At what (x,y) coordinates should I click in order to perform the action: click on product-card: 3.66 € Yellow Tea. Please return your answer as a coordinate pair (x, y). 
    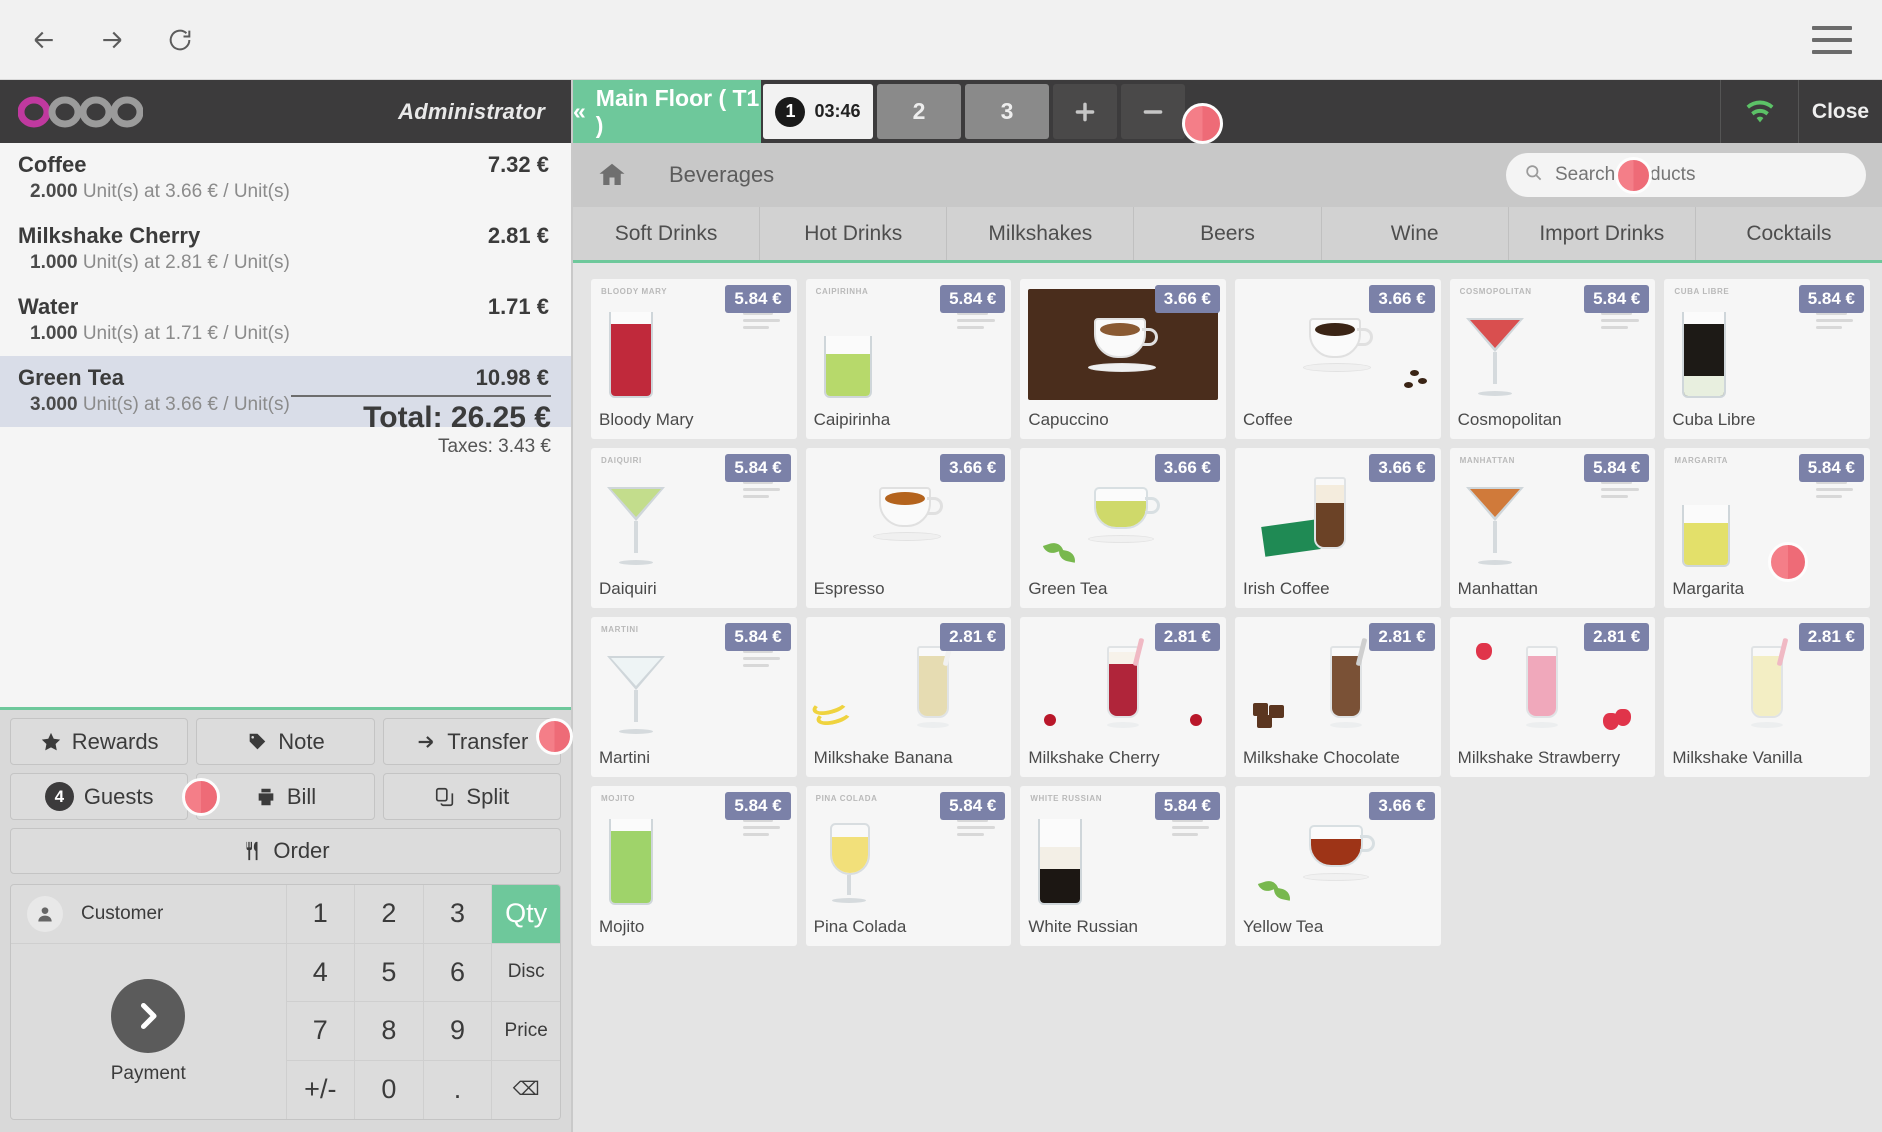
    Looking at the image, I should click on (1338, 866).